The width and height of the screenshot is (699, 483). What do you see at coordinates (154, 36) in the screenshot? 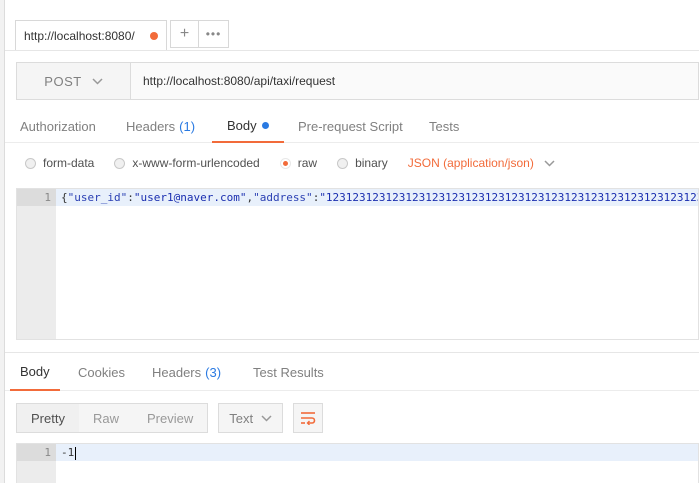
I see `unsaved-dot-icon` at bounding box center [154, 36].